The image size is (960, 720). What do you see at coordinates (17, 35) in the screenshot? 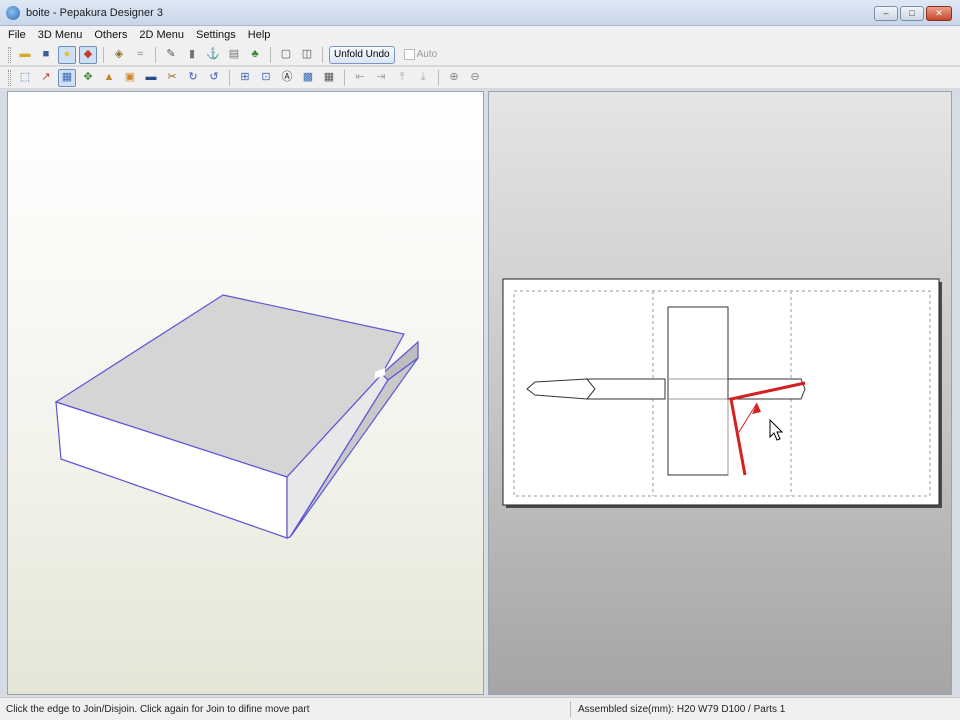
I see `menu-file: File` at bounding box center [17, 35].